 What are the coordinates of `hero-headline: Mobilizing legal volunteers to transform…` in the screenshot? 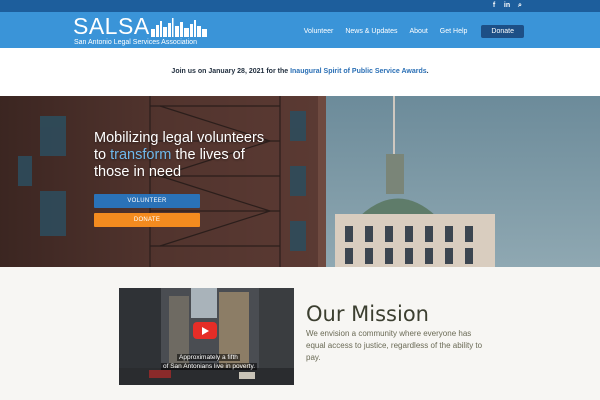 It's located at (189, 155).